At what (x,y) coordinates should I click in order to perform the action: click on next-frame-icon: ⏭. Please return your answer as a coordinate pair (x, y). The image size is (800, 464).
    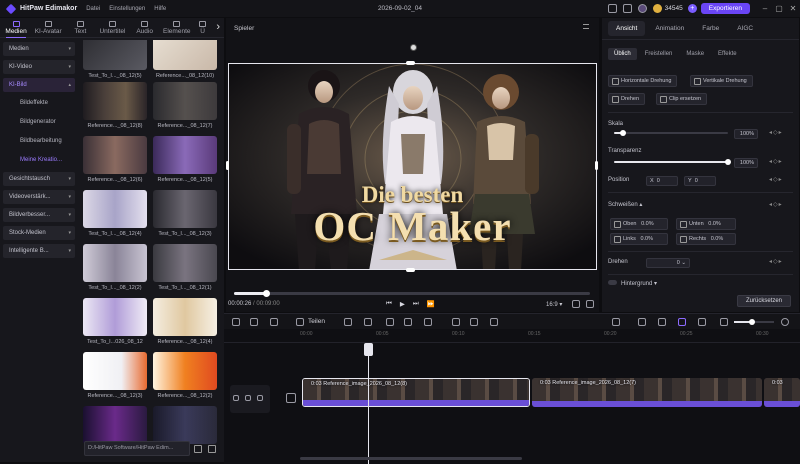
    Looking at the image, I should click on (416, 304).